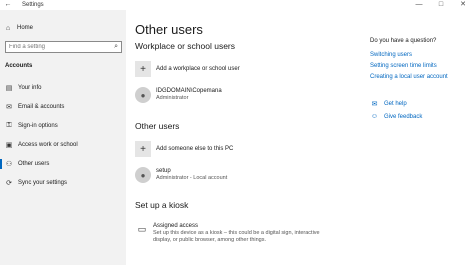  I want to click on section-label-accounts: Accounts, so click(19, 66).